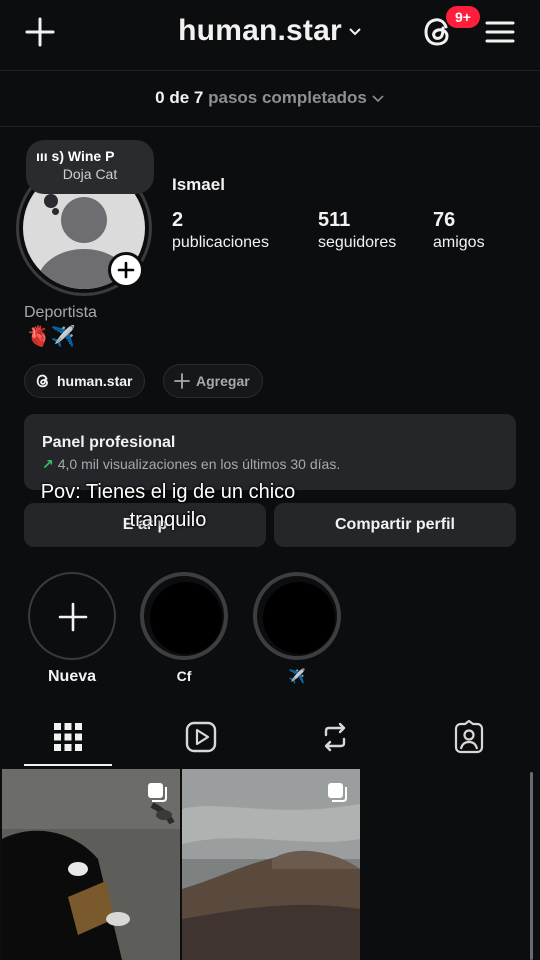  Describe the element at coordinates (178, 220) in the screenshot. I see `stat-value: 2` at that location.